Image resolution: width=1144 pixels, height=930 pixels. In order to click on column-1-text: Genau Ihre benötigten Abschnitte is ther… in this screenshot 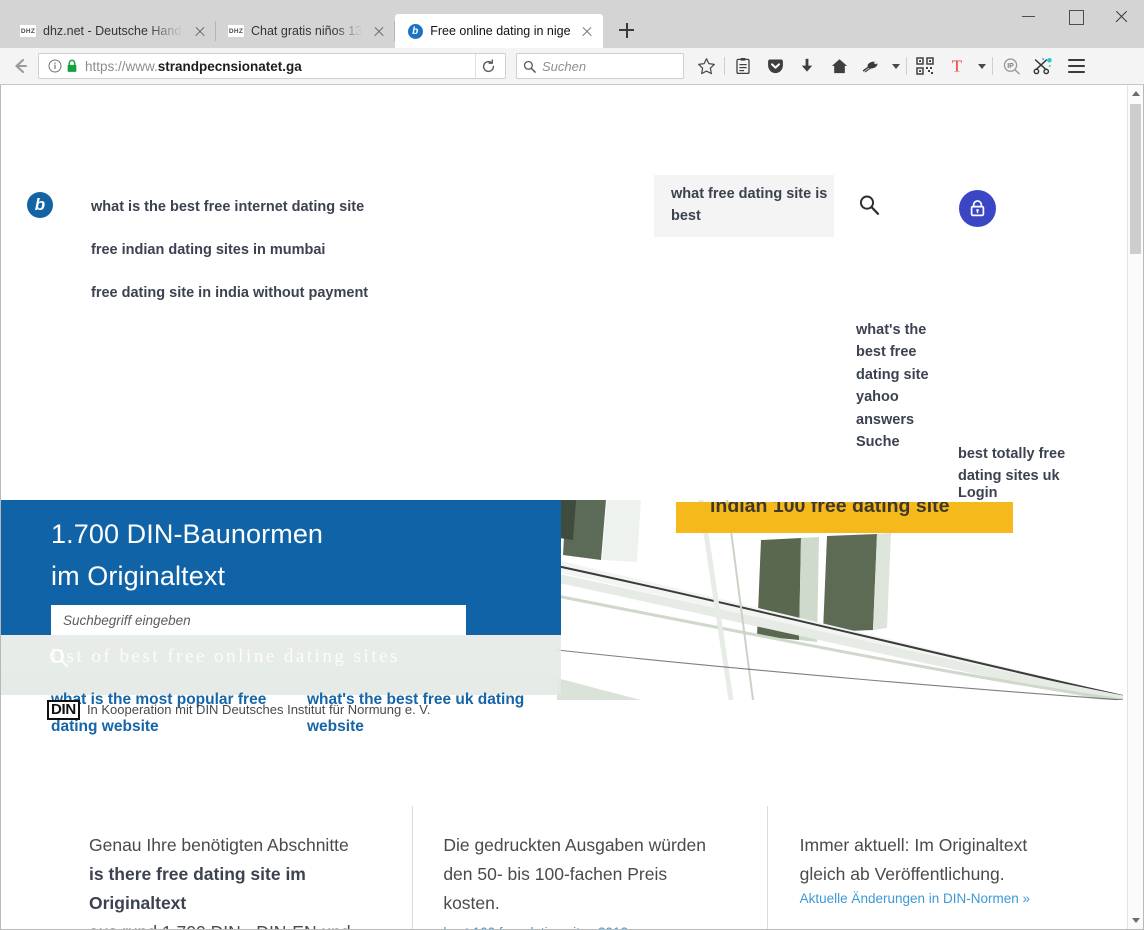, I will do `click(220, 882)`.